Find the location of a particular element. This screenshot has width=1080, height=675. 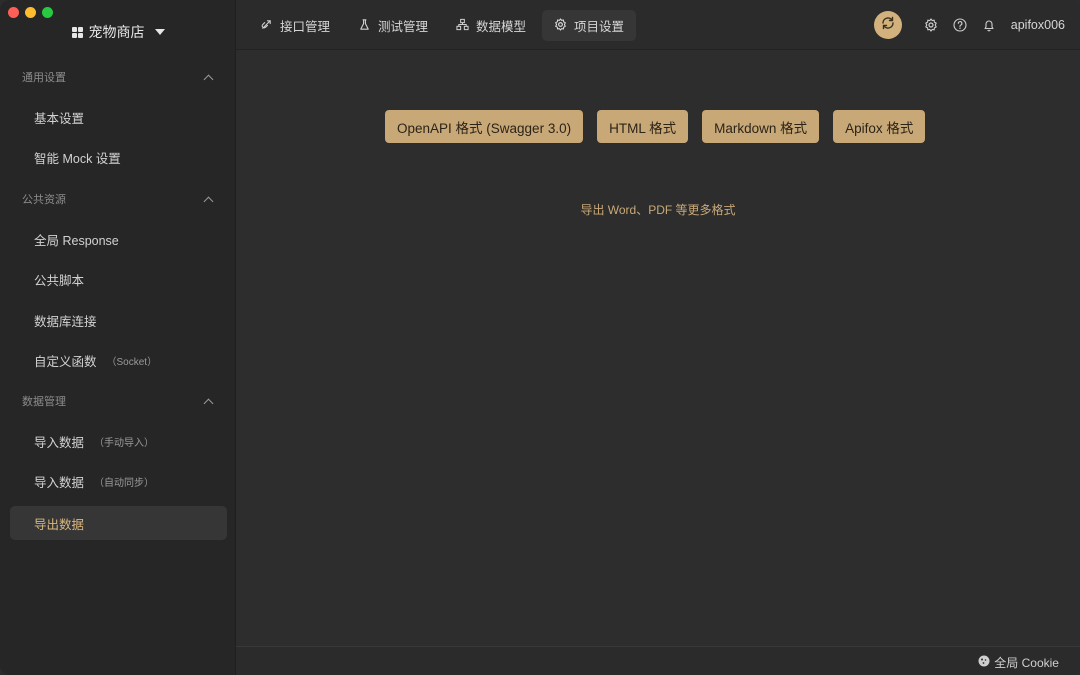

sidebar-item-public-scripts: 公共脚本 is located at coordinates (118, 280).